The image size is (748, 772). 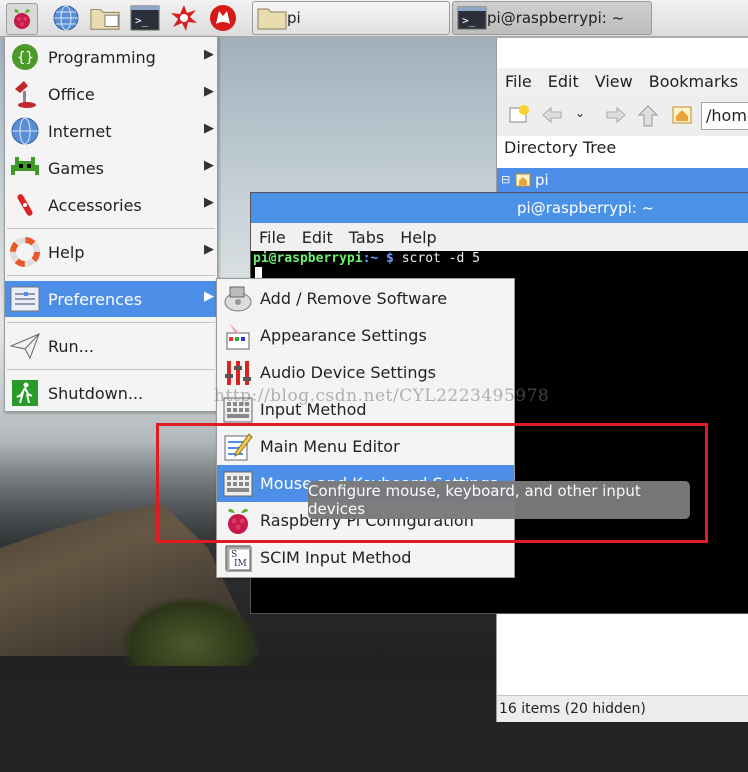 What do you see at coordinates (351, 18) in the screenshot?
I see `task-filemanager: pi` at bounding box center [351, 18].